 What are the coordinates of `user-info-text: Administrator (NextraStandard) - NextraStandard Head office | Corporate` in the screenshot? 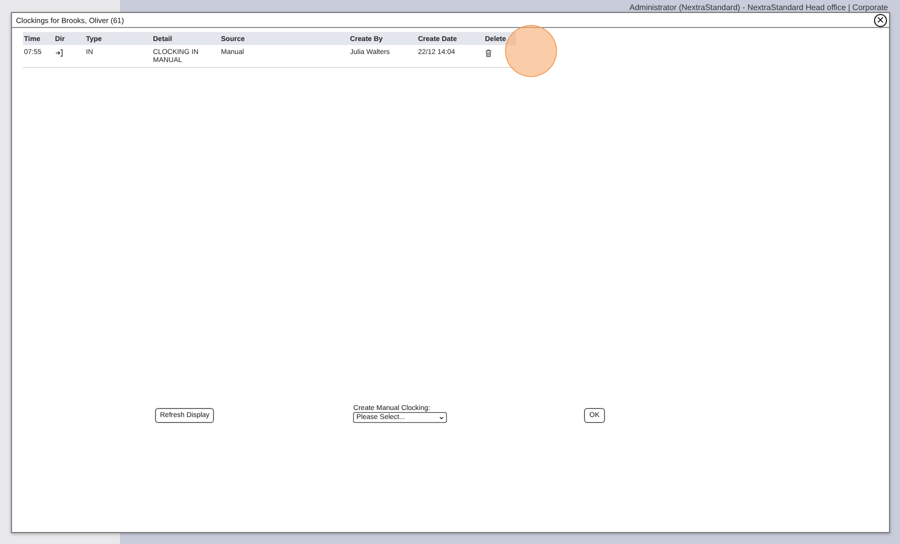 It's located at (759, 8).